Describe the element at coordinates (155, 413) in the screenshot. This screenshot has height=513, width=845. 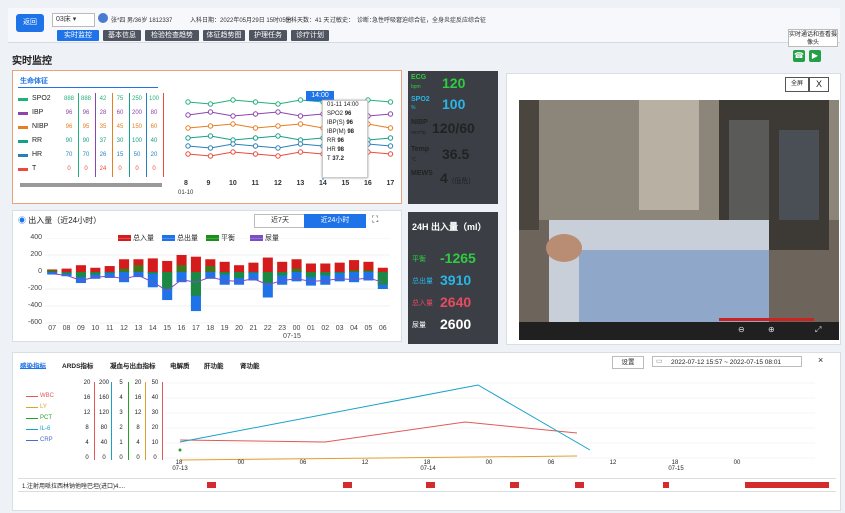
I see `axis-tick: 30` at that location.